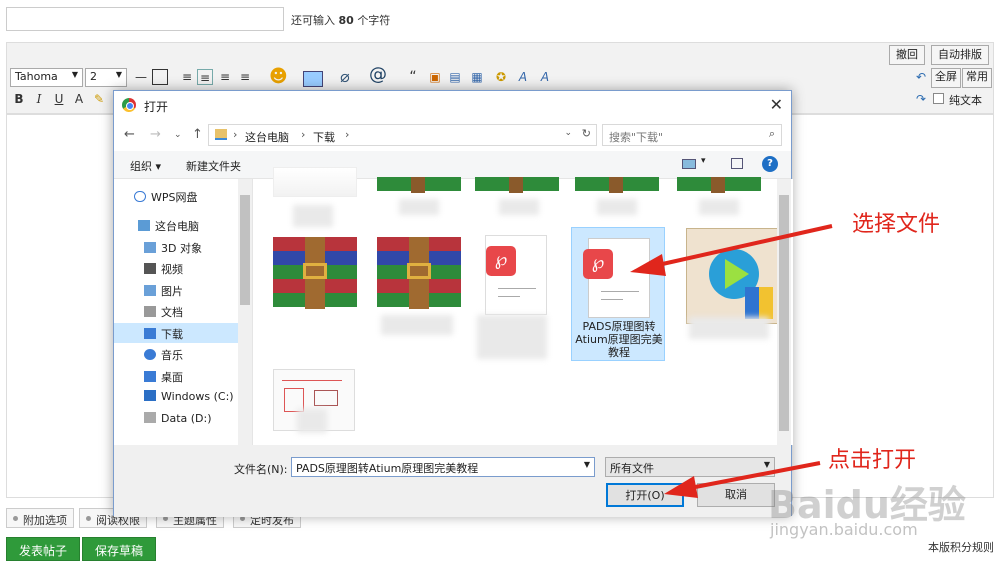 Image resolution: width=1000 pixels, height=569 pixels. Describe the element at coordinates (844, 529) in the screenshot. I see `watermark-url: jingyan.baidu.com` at that location.